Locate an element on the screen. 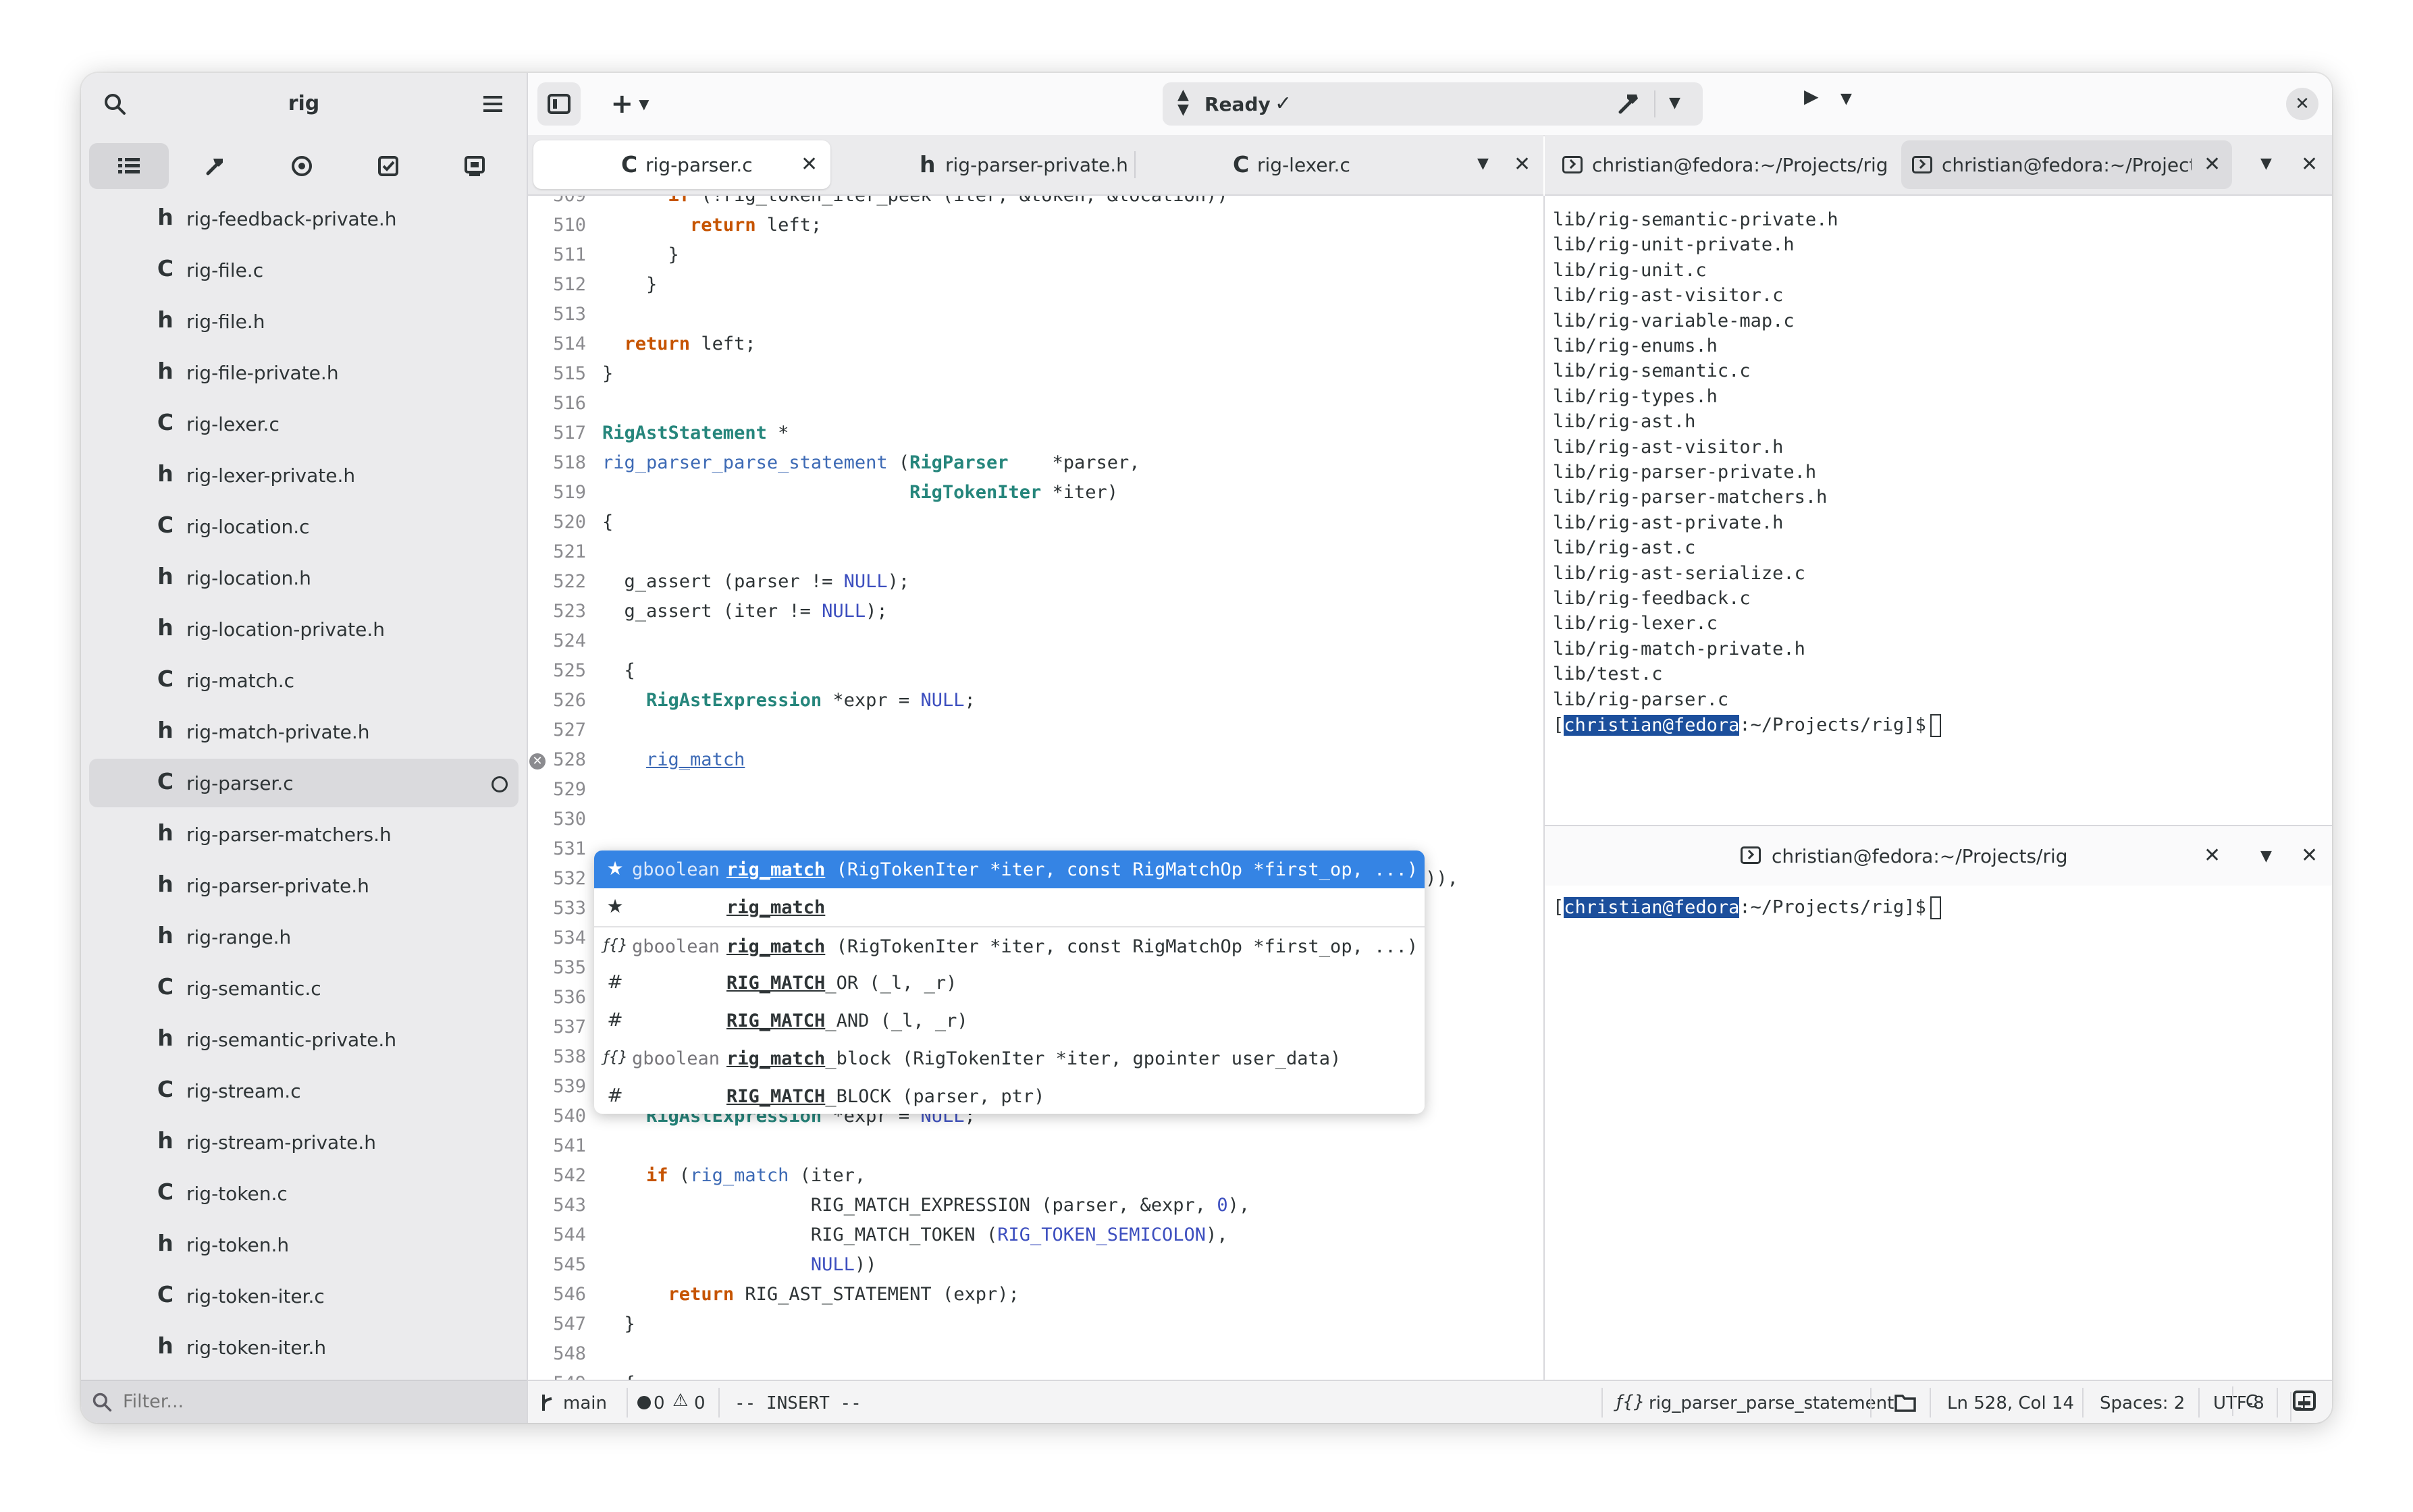  code-text: g_assert (iter != NULL); is located at coordinates (745, 611).